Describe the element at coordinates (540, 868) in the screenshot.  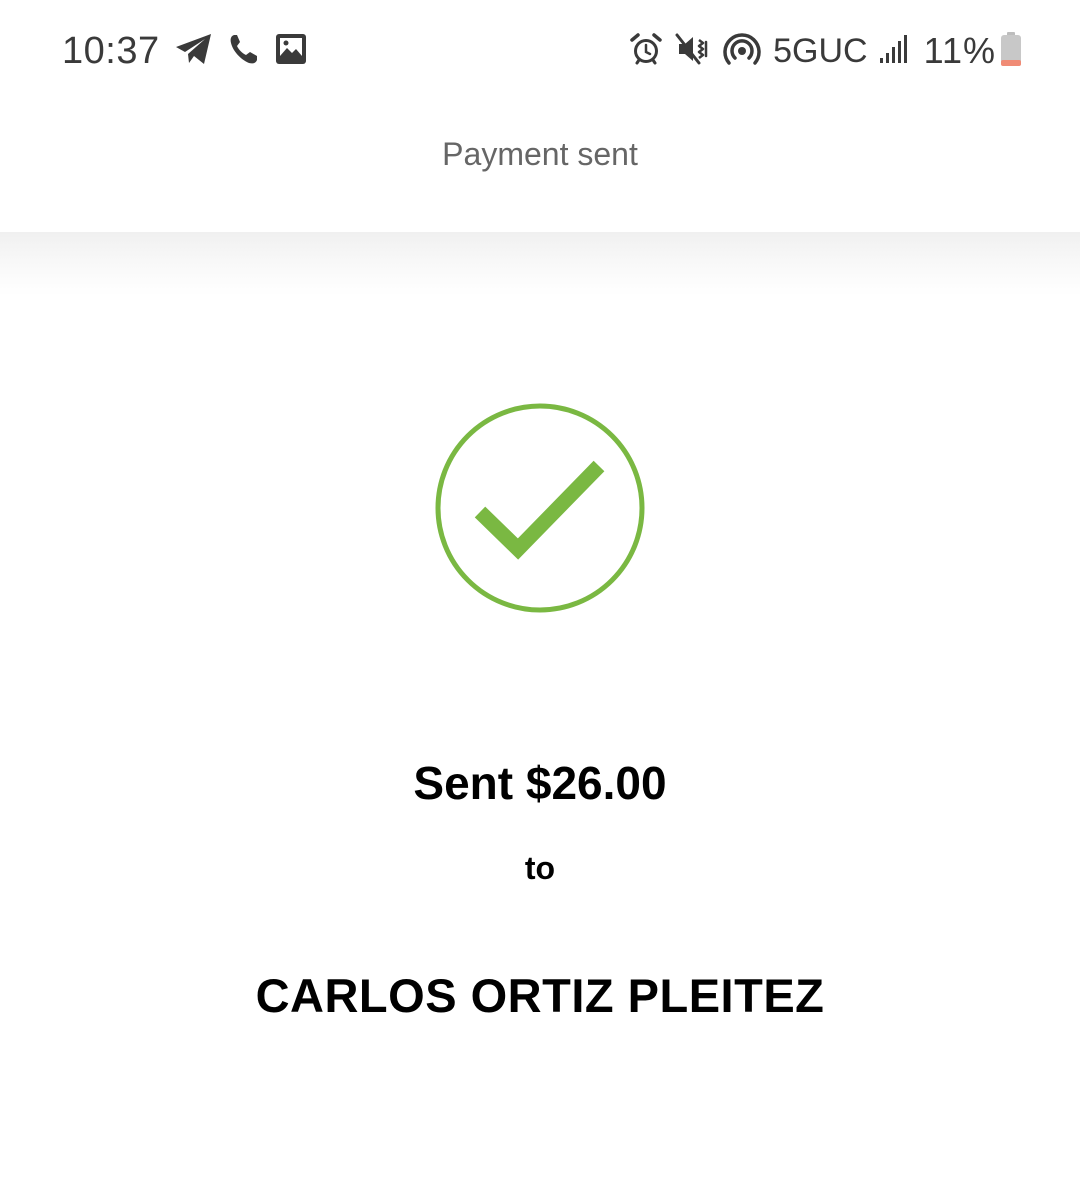
I see `to-label: to` at that location.